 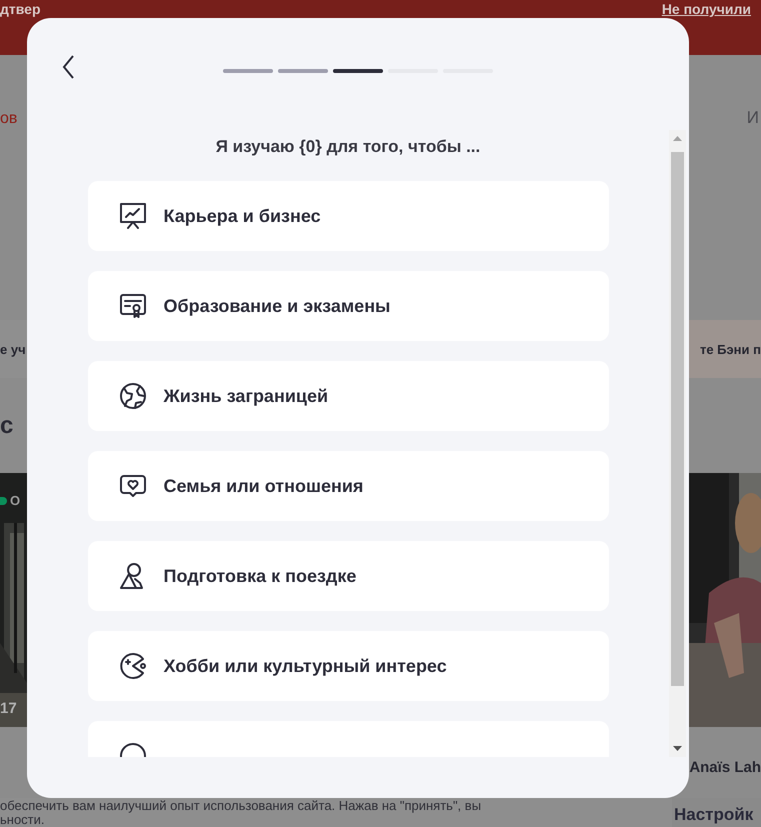 What do you see at coordinates (133, 216) in the screenshot?
I see `presentation-chart-icon` at bounding box center [133, 216].